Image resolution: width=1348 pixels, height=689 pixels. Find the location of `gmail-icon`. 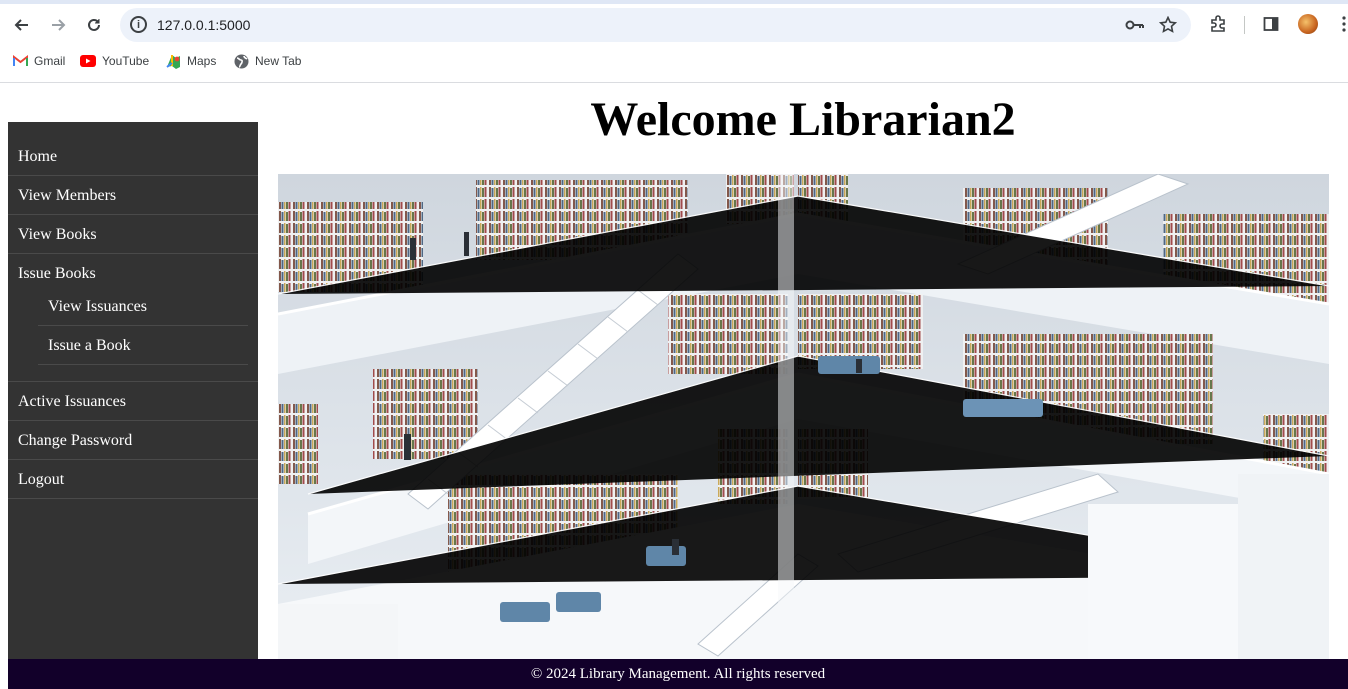

gmail-icon is located at coordinates (20, 61).